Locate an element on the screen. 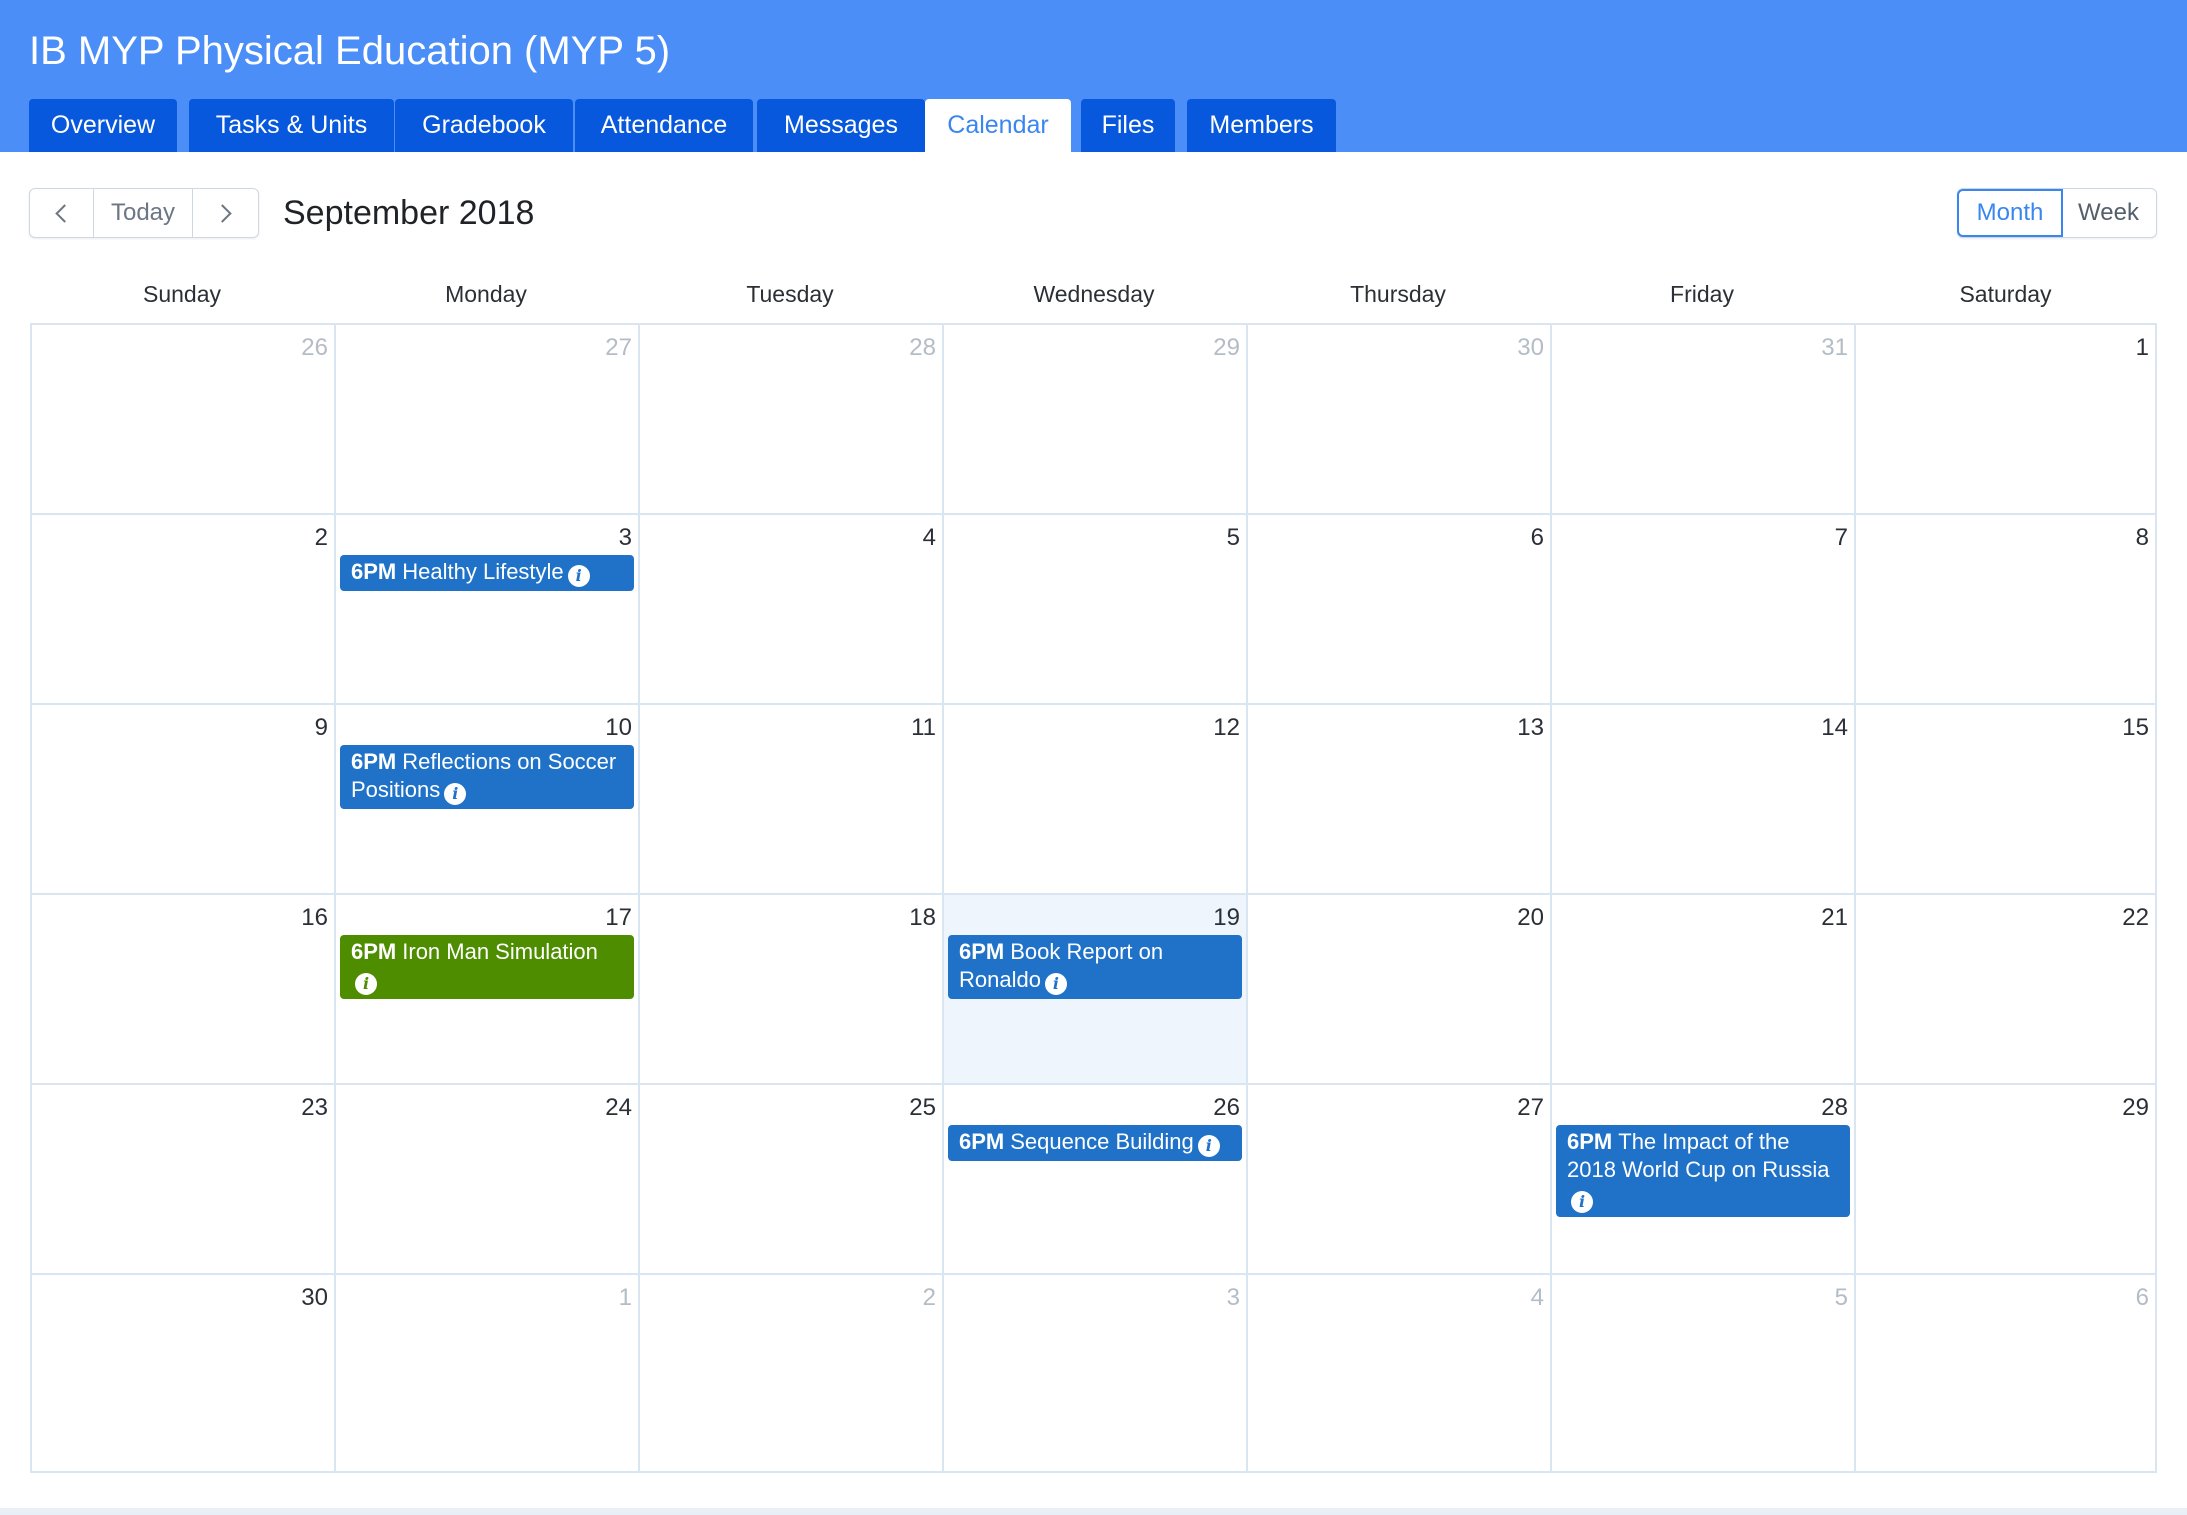 This screenshot has height=1515, width=2187. day-number: 3 is located at coordinates (625, 537).